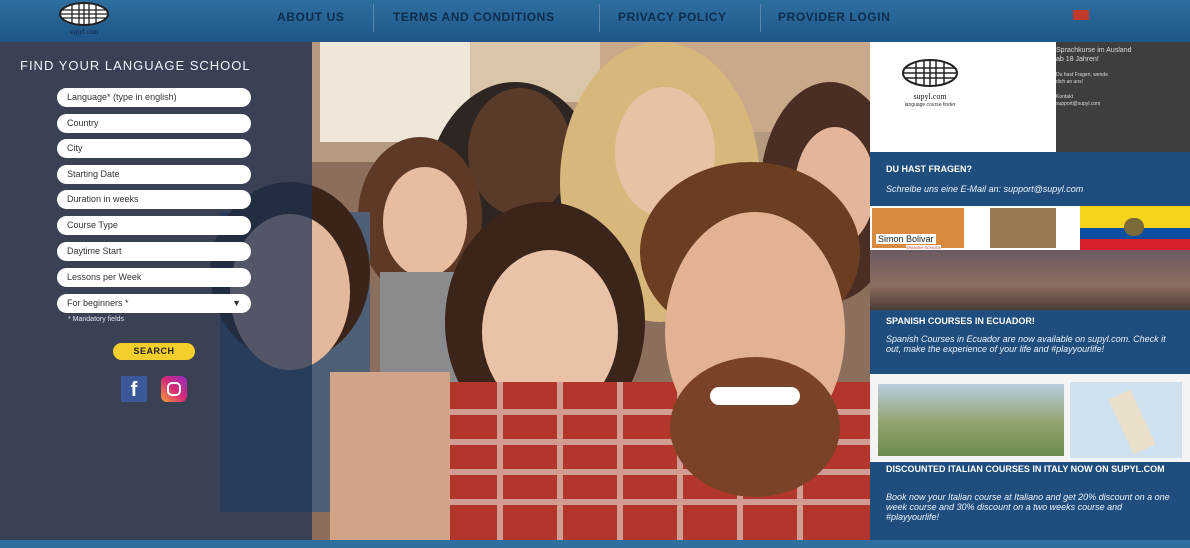 This screenshot has height=548, width=1190. I want to click on country-input: Country, so click(154, 123).